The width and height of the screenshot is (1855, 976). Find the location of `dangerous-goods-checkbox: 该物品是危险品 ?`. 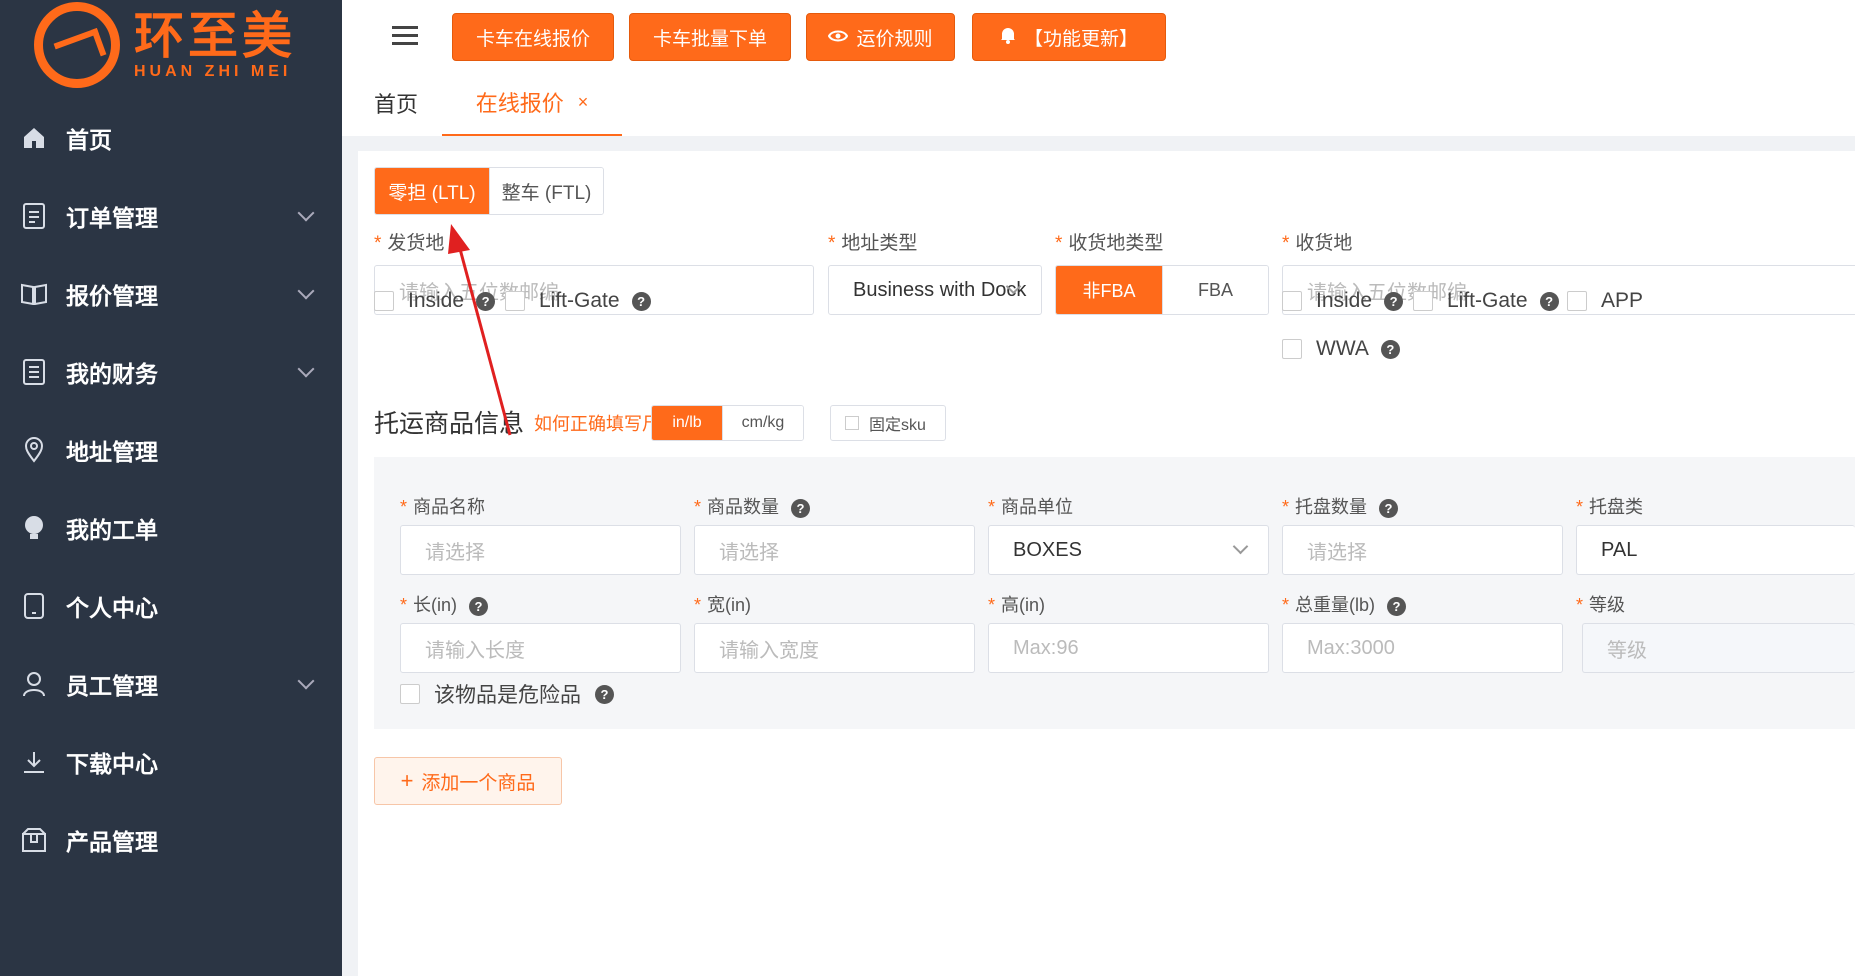

dangerous-goods-checkbox: 该物品是危险品 ? is located at coordinates (507, 694).